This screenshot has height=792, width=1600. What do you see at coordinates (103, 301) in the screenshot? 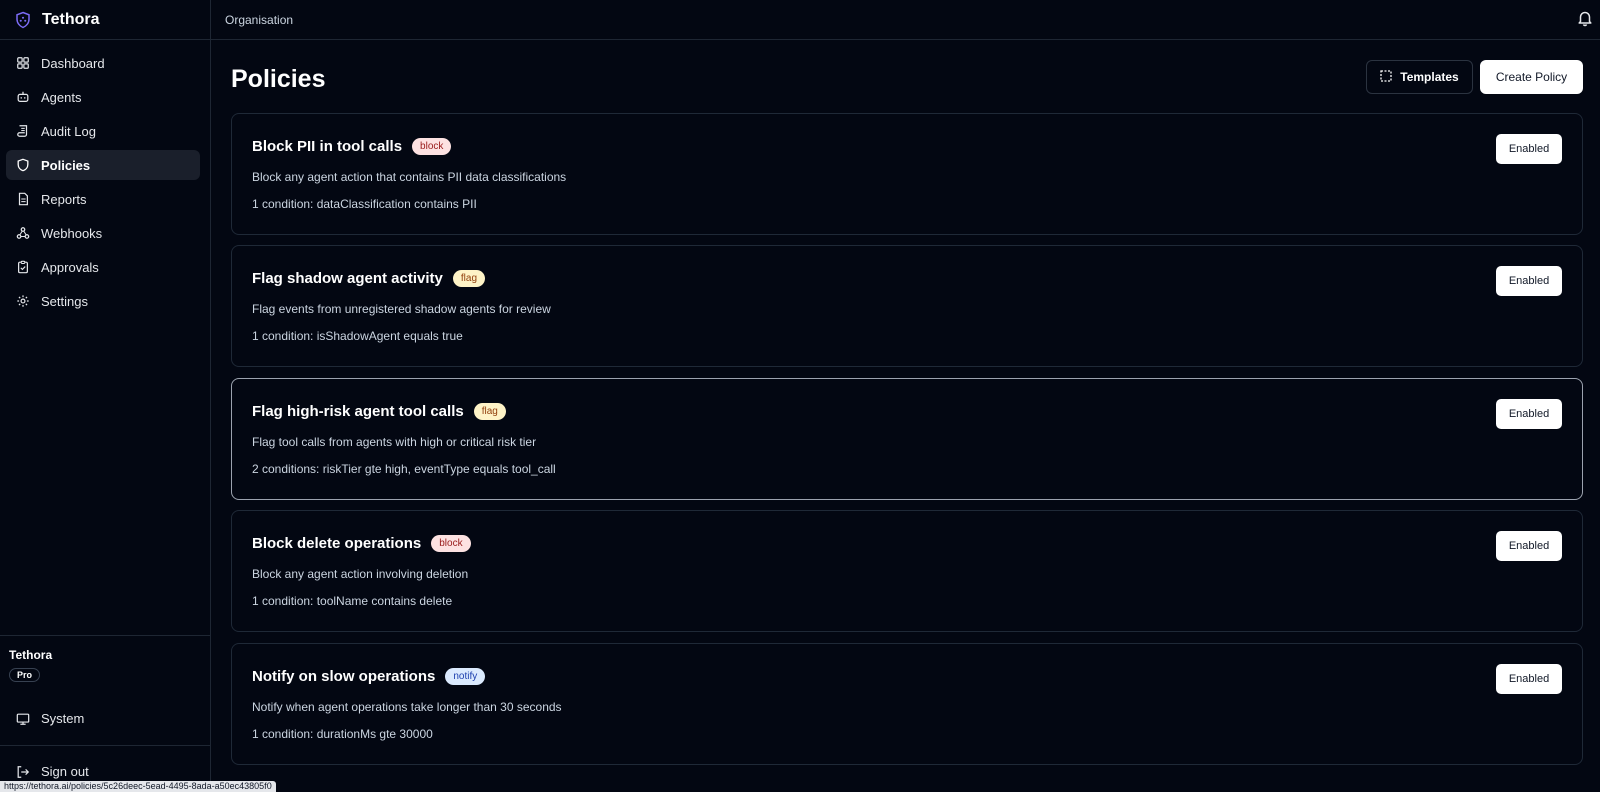
I see `sidebar-item-settings: Settings` at bounding box center [103, 301].